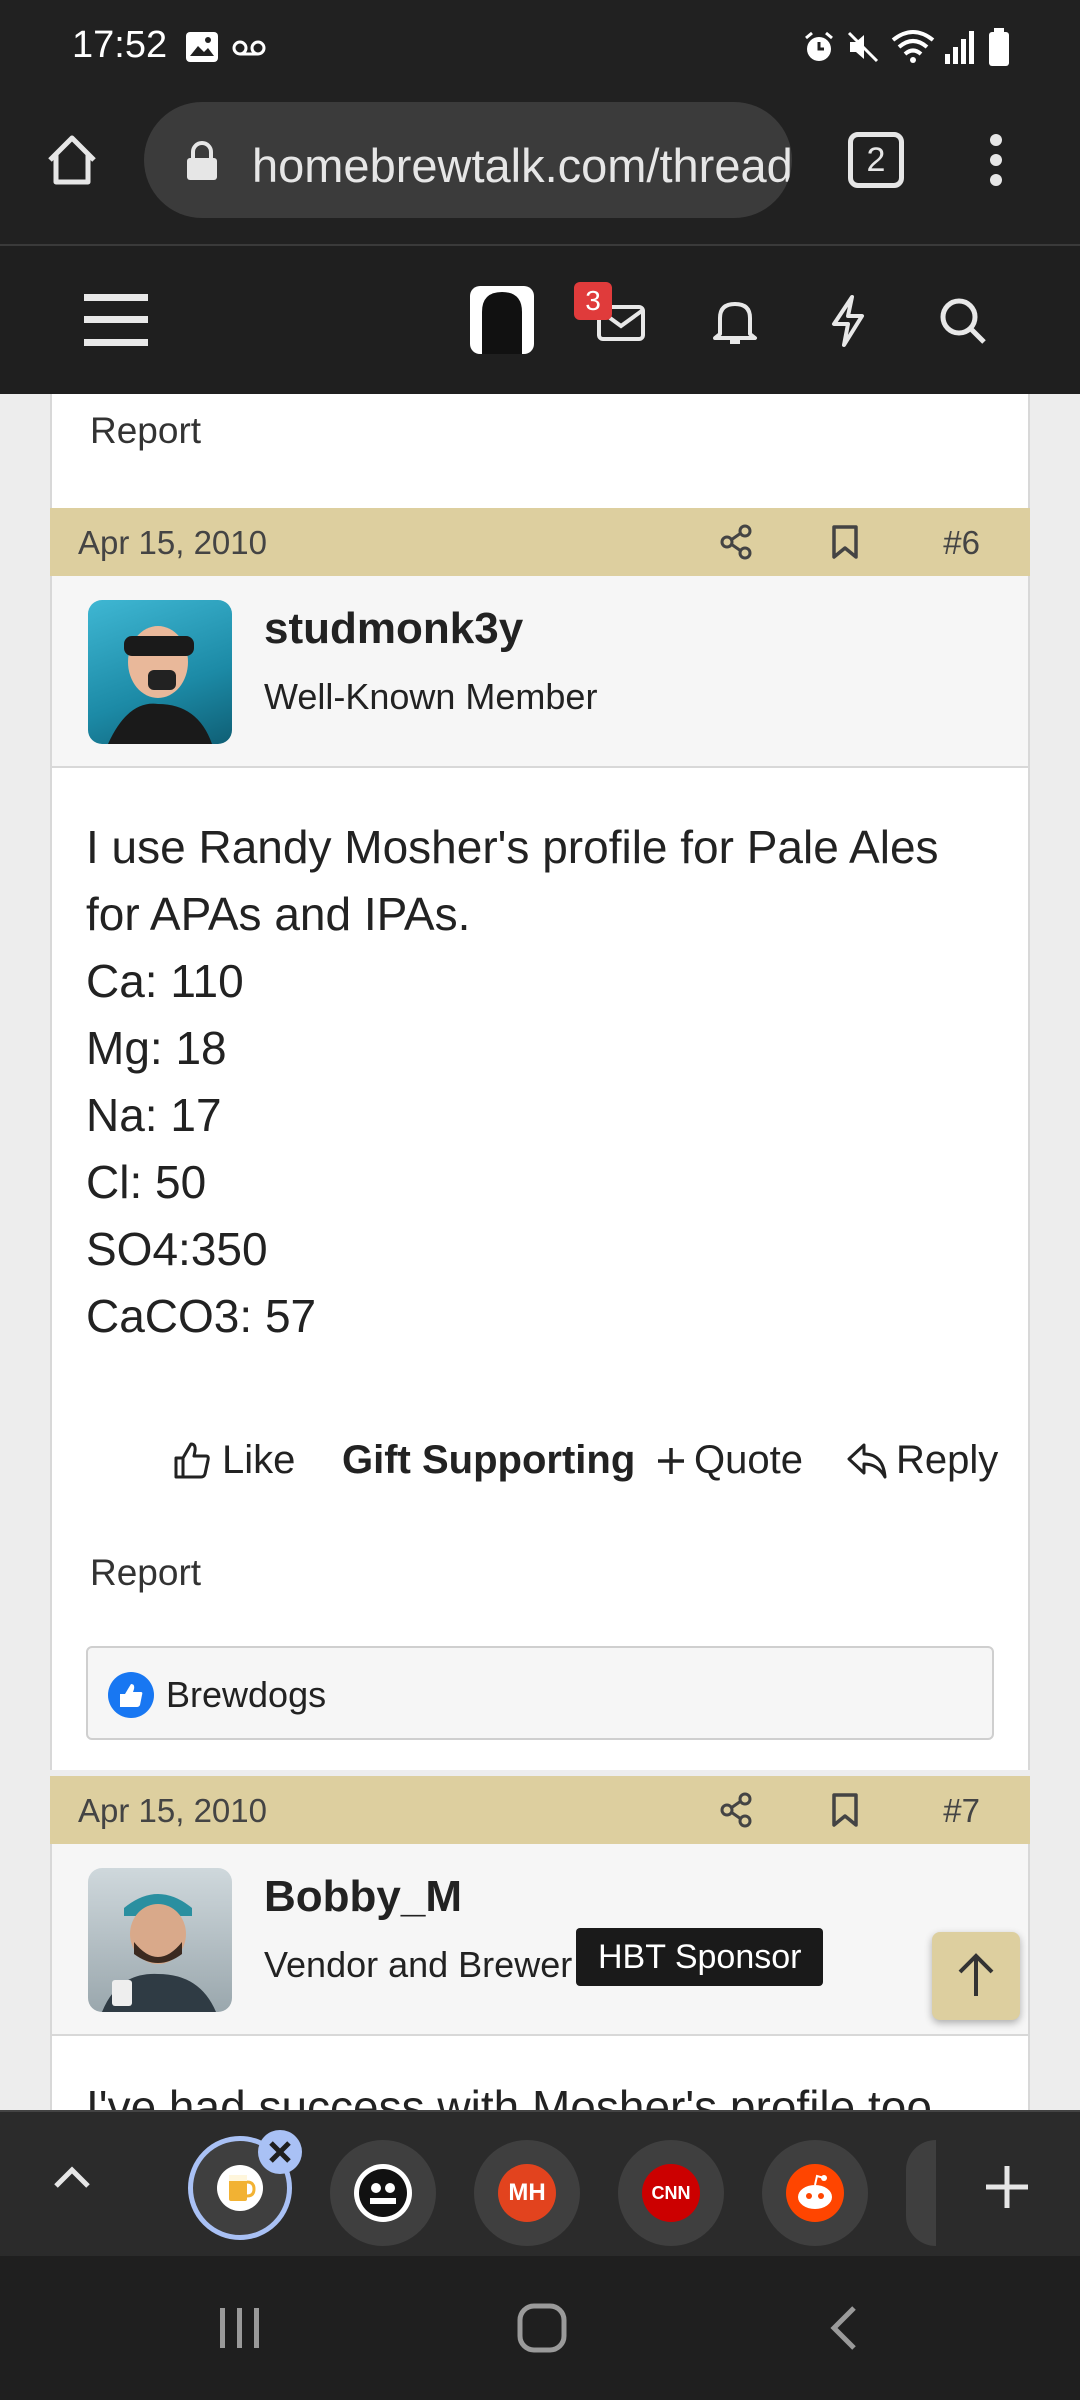 The image size is (1080, 2400). What do you see at coordinates (863, 47) in the screenshot?
I see `mute-icon` at bounding box center [863, 47].